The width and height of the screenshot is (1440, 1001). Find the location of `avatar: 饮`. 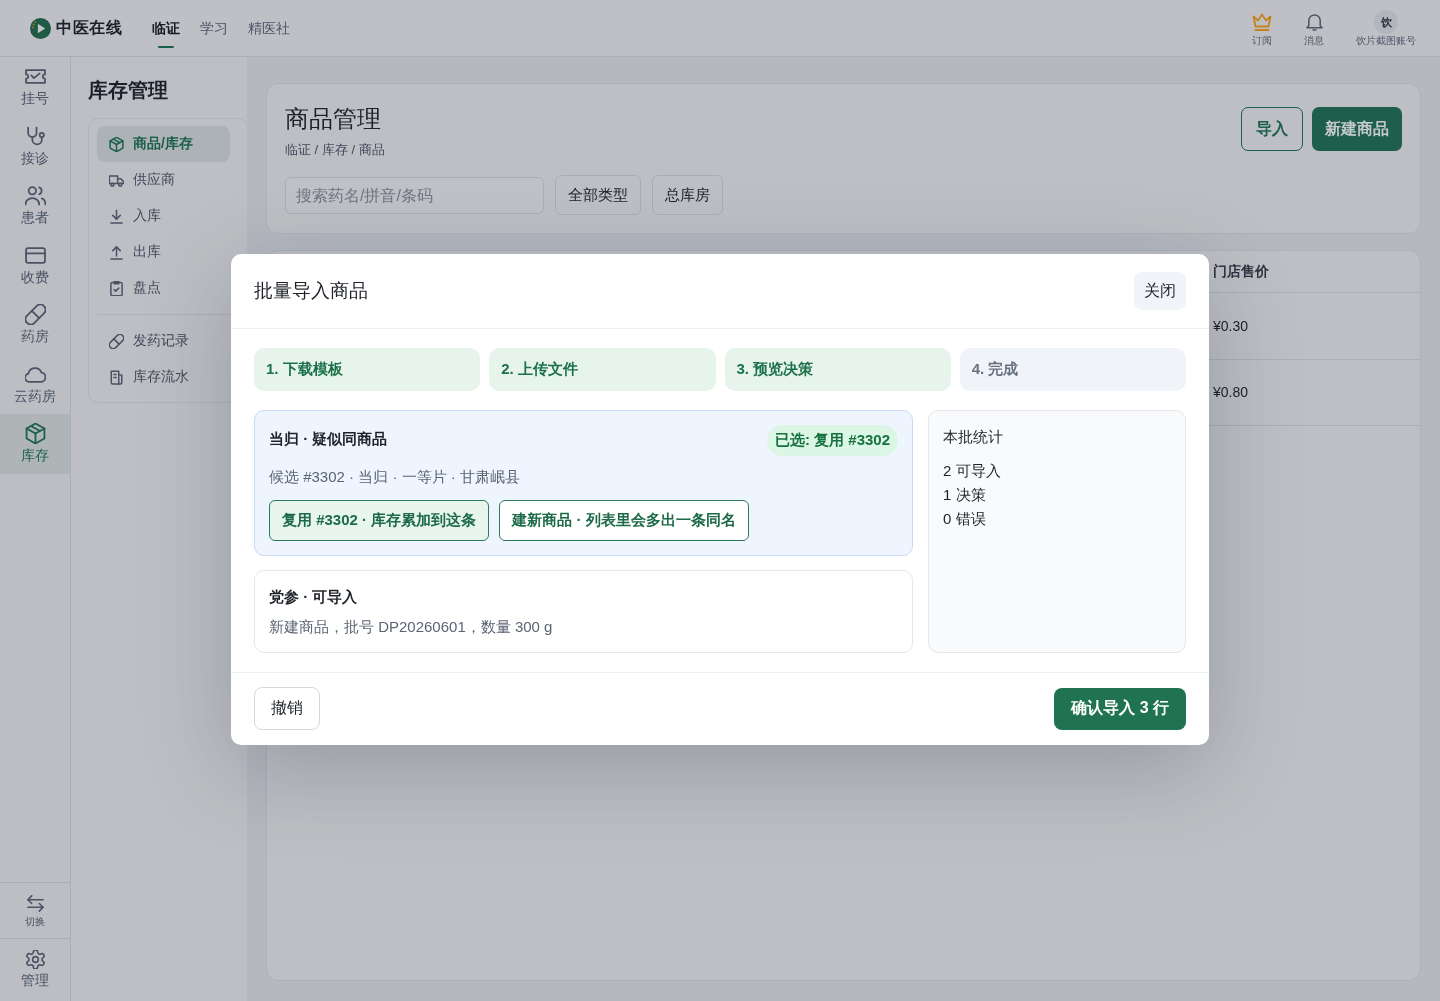

avatar: 饮 is located at coordinates (1386, 21).